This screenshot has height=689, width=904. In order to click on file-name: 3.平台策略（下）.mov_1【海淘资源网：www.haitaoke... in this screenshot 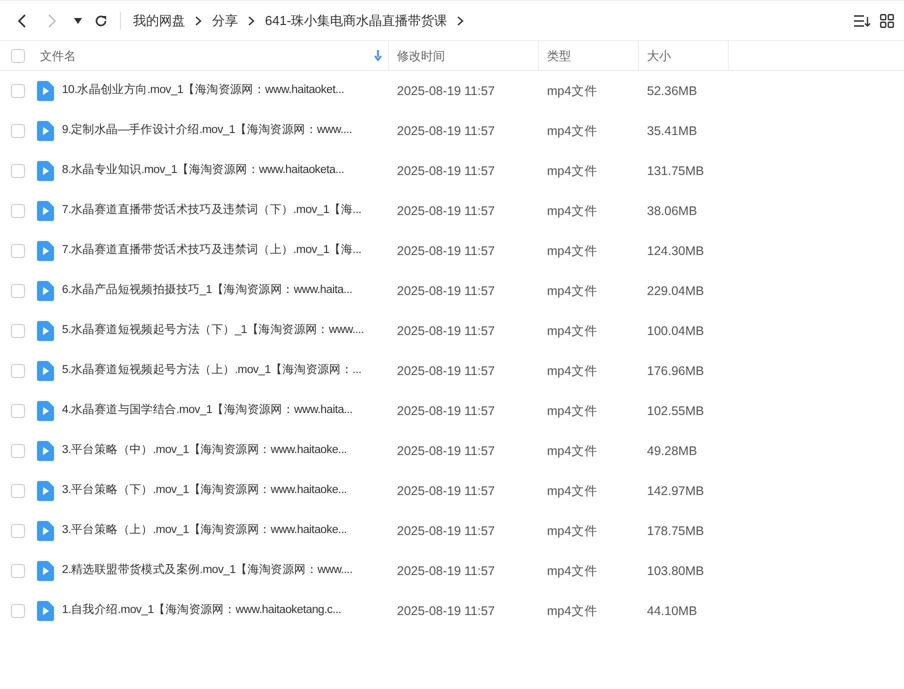, I will do `click(204, 491)`.